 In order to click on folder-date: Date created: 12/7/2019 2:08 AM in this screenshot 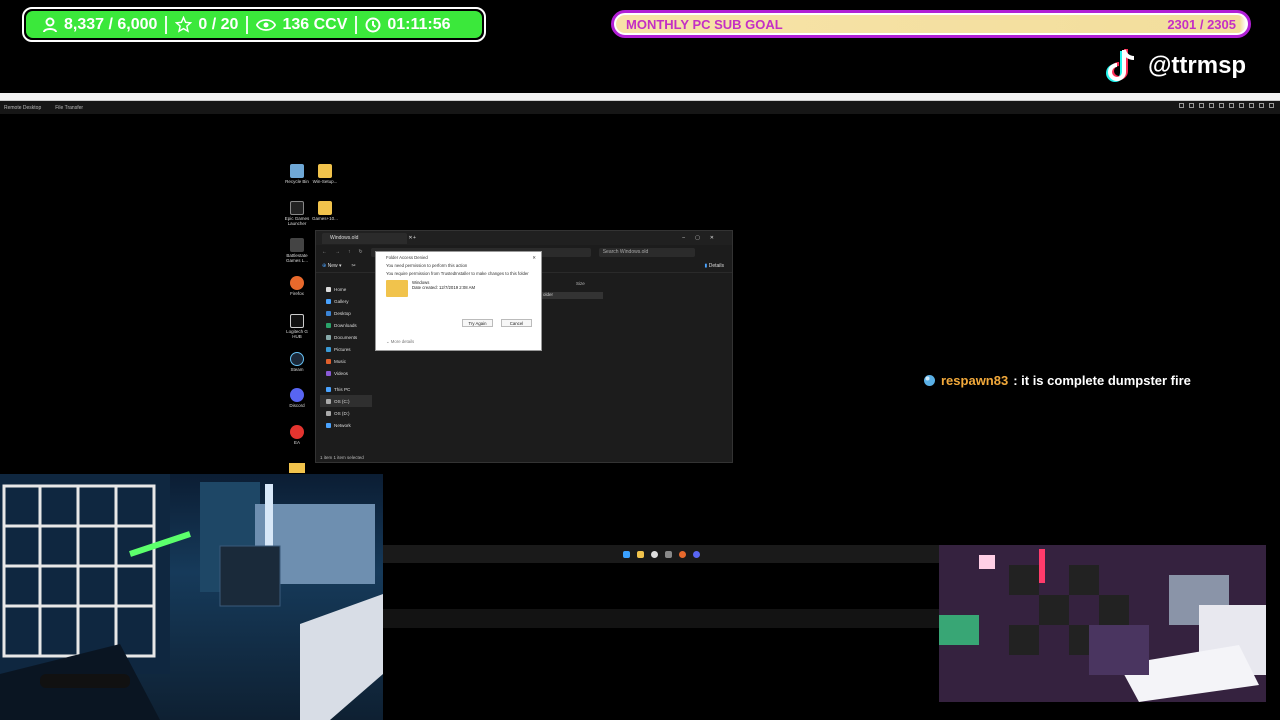, I will do `click(444, 287)`.